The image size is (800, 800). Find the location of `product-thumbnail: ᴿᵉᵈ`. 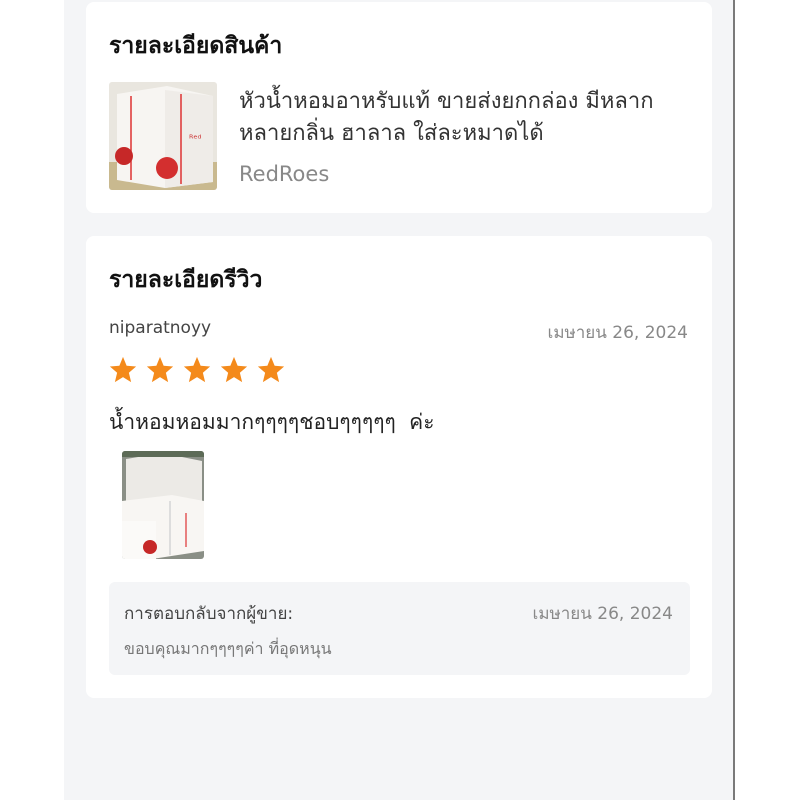

product-thumbnail: ᴿᵉᵈ is located at coordinates (163, 136).